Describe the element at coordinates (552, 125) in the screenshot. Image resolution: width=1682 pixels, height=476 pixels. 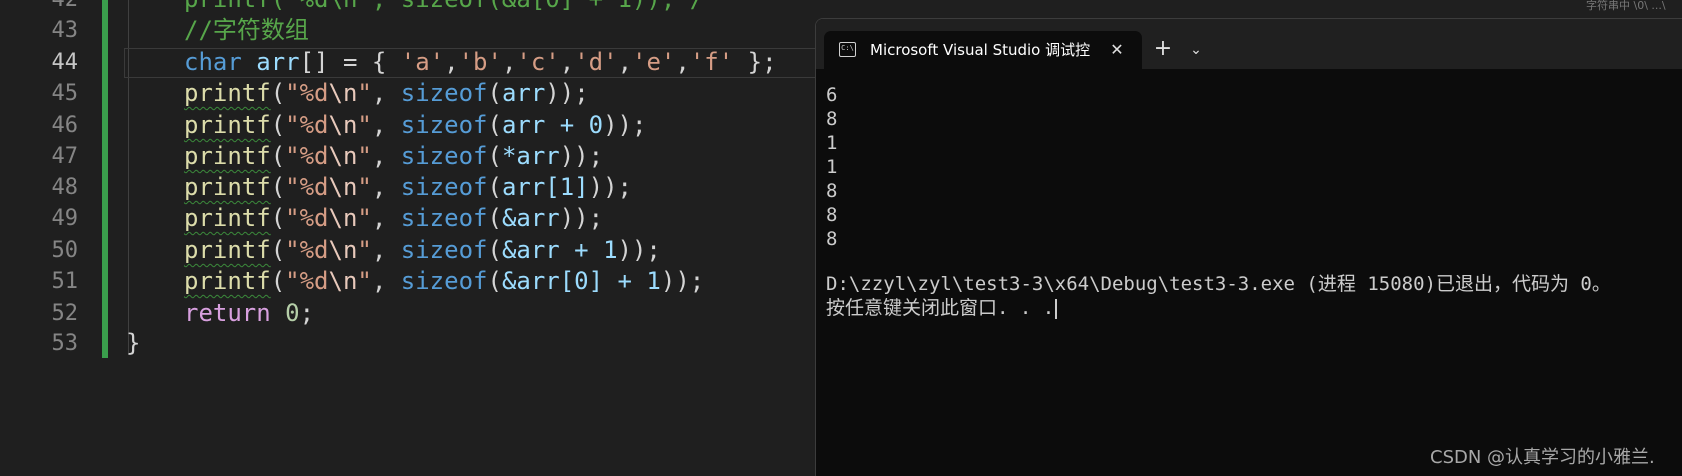
I see `sizeof-argument: arr + 0` at that location.